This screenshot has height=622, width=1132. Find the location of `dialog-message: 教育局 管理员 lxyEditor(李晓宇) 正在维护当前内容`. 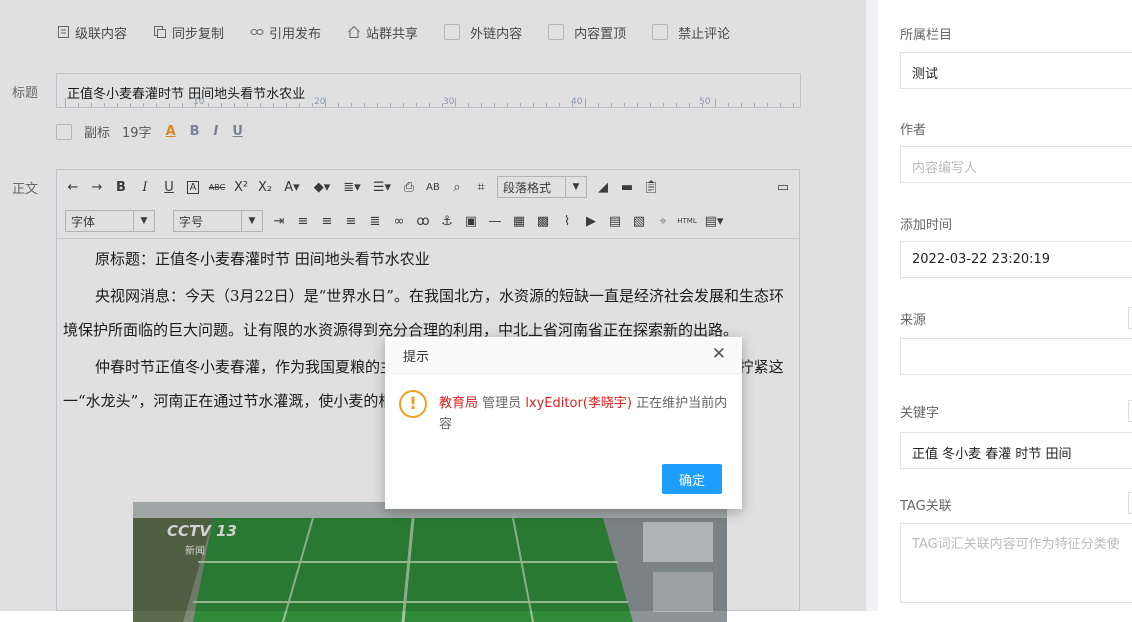

dialog-message: 教育局 管理员 lxyEditor(李晓宇) 正在维护当前内容 is located at coordinates (585, 414).